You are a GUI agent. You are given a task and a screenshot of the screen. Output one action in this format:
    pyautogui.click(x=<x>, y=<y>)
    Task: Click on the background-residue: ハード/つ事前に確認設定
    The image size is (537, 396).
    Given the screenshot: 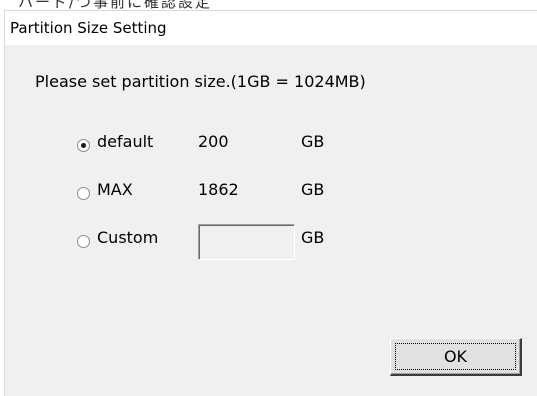 What is the action you would take?
    pyautogui.click(x=268, y=5)
    